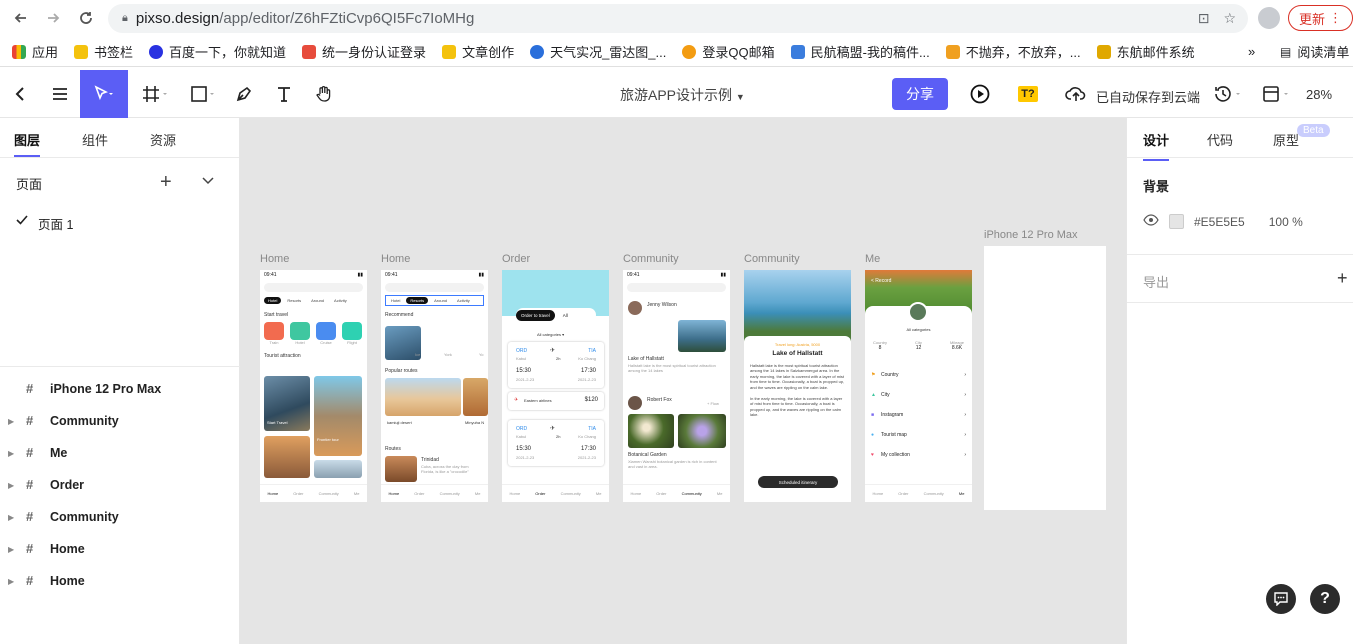 The width and height of the screenshot is (1353, 644). What do you see at coordinates (1204, 18) in the screenshot?
I see `translate-icon: ⊡` at bounding box center [1204, 18].